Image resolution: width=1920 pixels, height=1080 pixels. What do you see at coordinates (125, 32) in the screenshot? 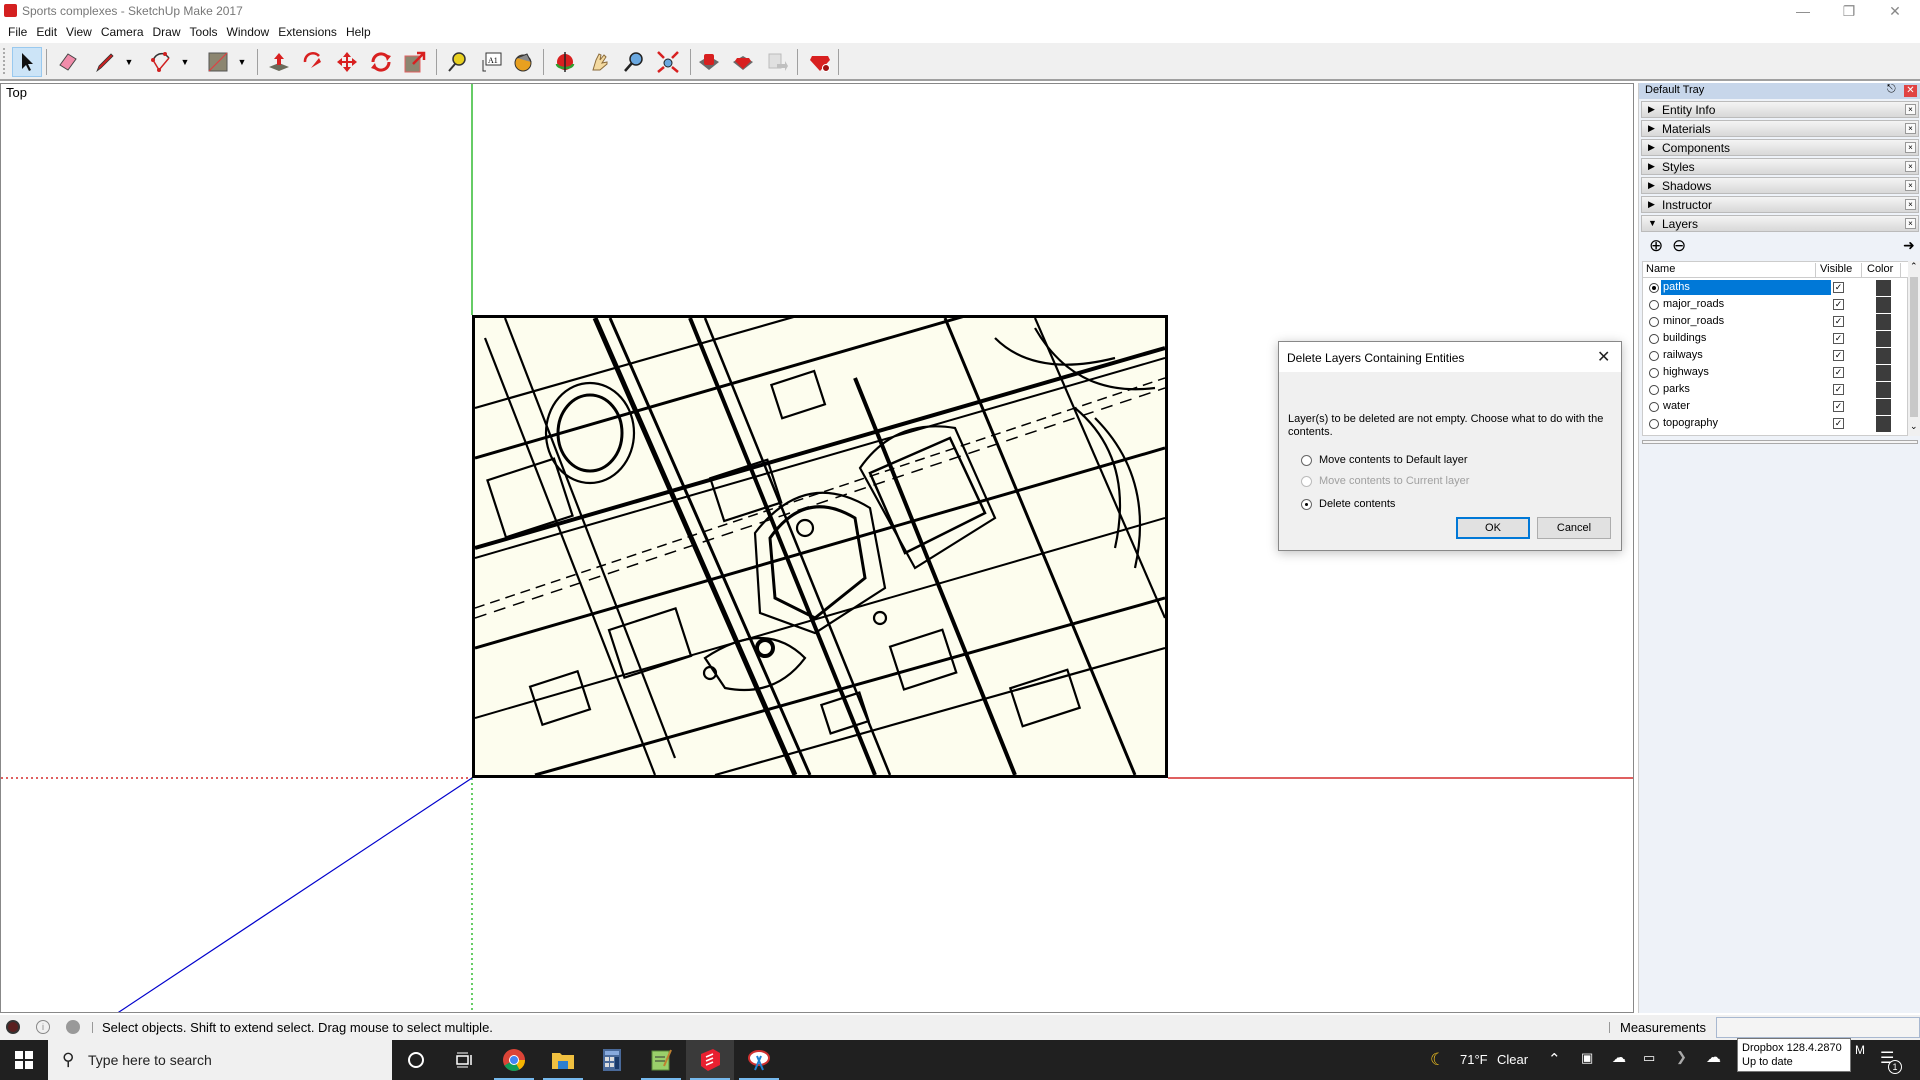
I see `menu-camera: Camera` at bounding box center [125, 32].